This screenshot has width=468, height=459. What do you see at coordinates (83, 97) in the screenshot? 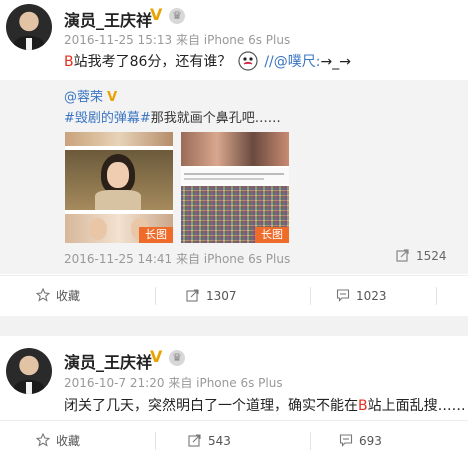
I see `quoted-author-name: @蓉荣` at bounding box center [83, 97].